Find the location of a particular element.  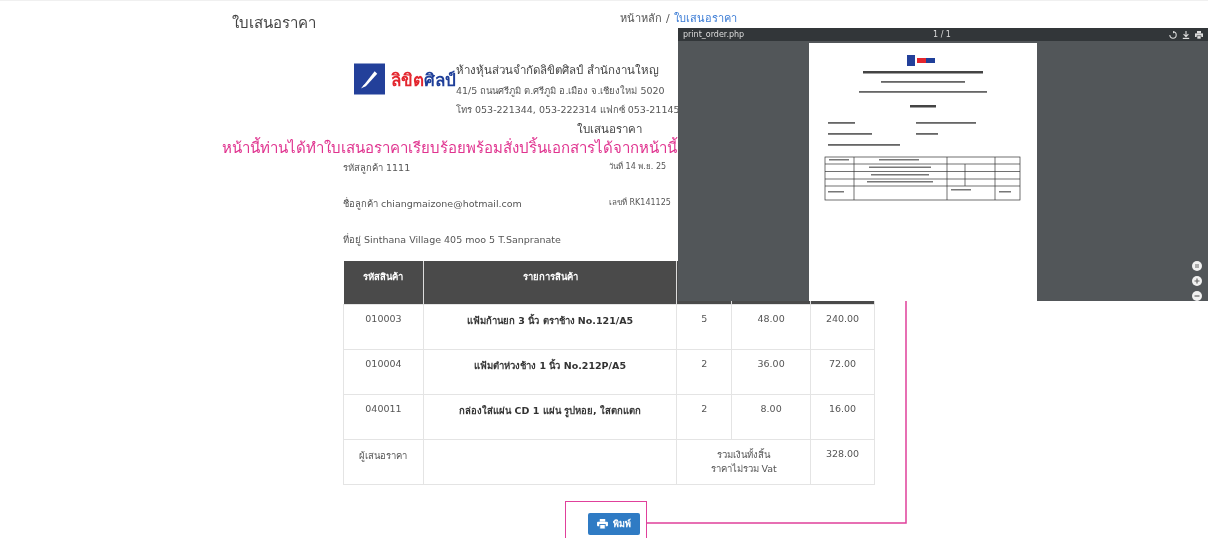

table-cell: ผู้เสนอราคา is located at coordinates (383, 461).